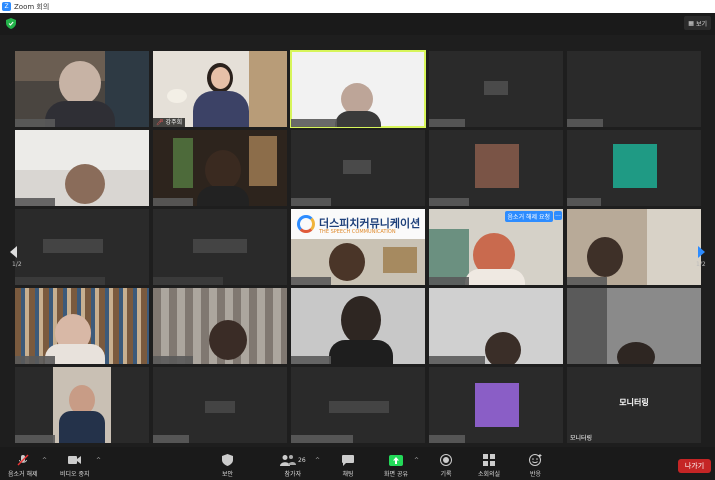 The image size is (715, 480). I want to click on share-screen-icon, so click(396, 460).